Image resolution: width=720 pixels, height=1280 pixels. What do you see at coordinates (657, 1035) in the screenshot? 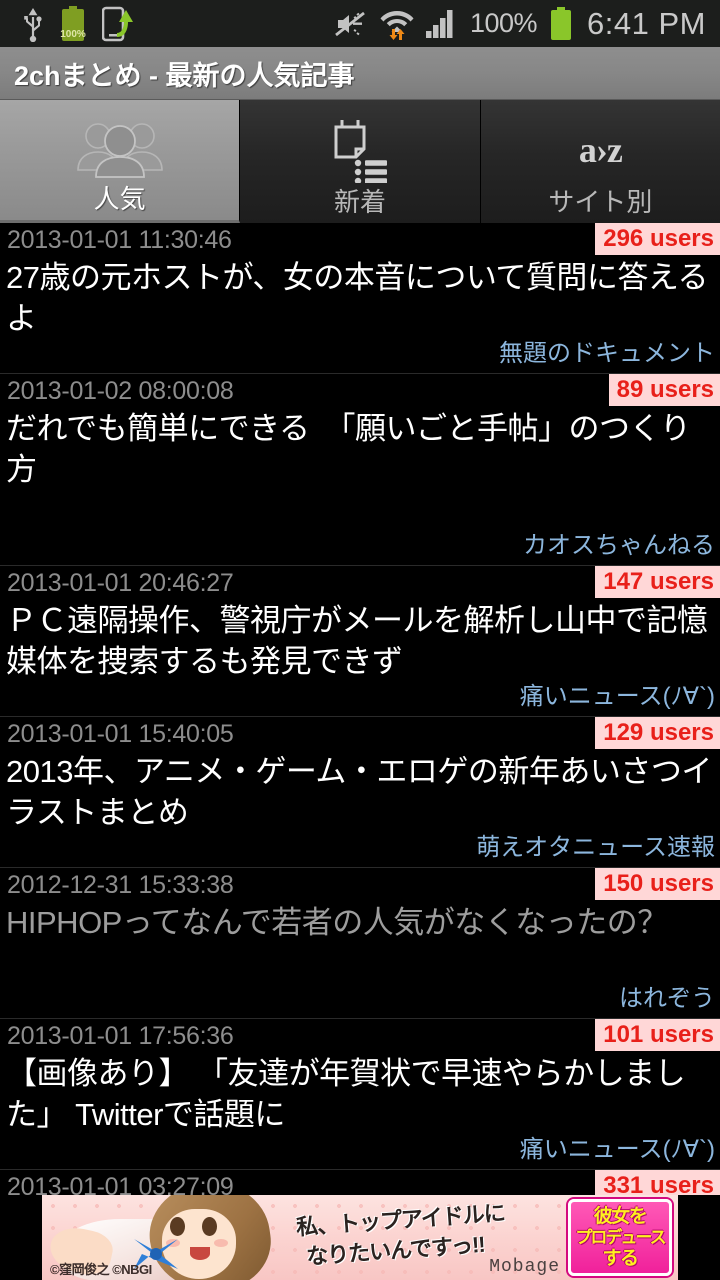
I see `status-badge: 101 users` at bounding box center [657, 1035].